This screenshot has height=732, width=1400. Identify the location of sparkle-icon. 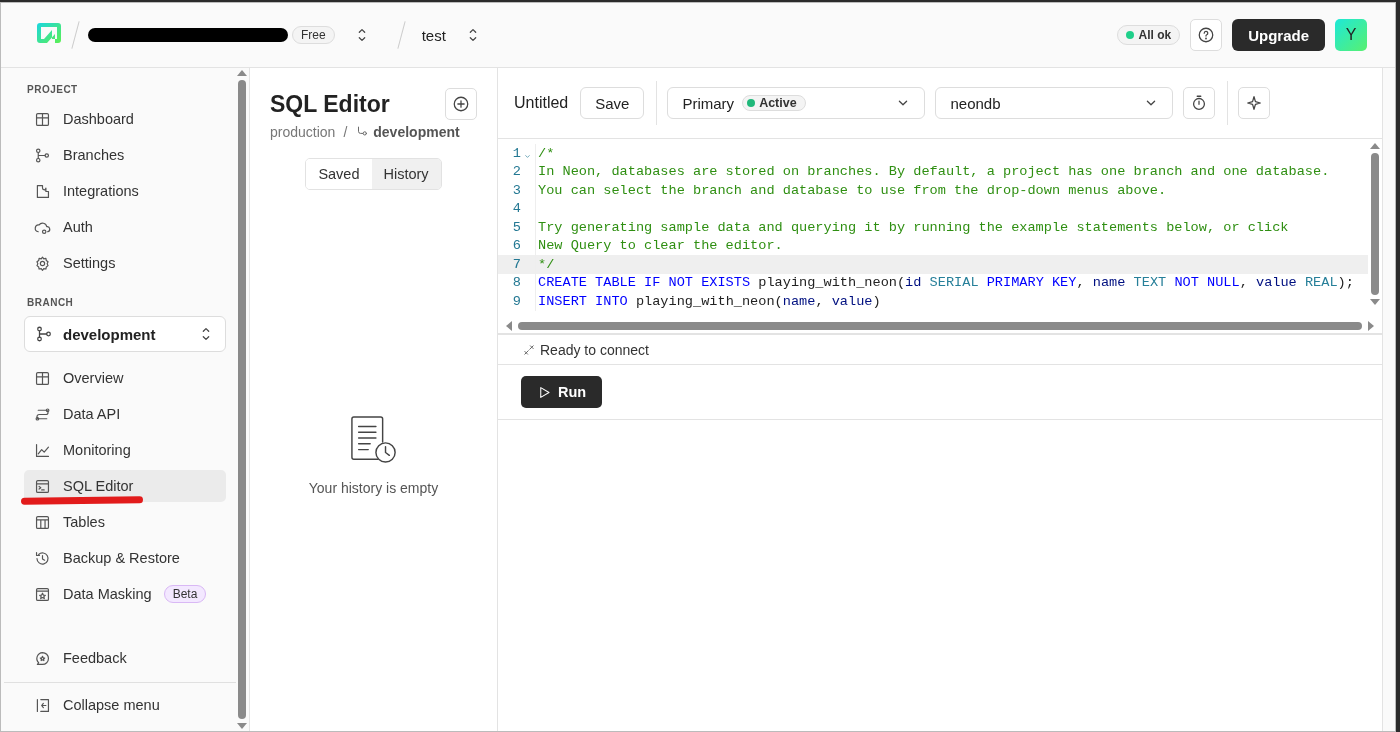
(1254, 103).